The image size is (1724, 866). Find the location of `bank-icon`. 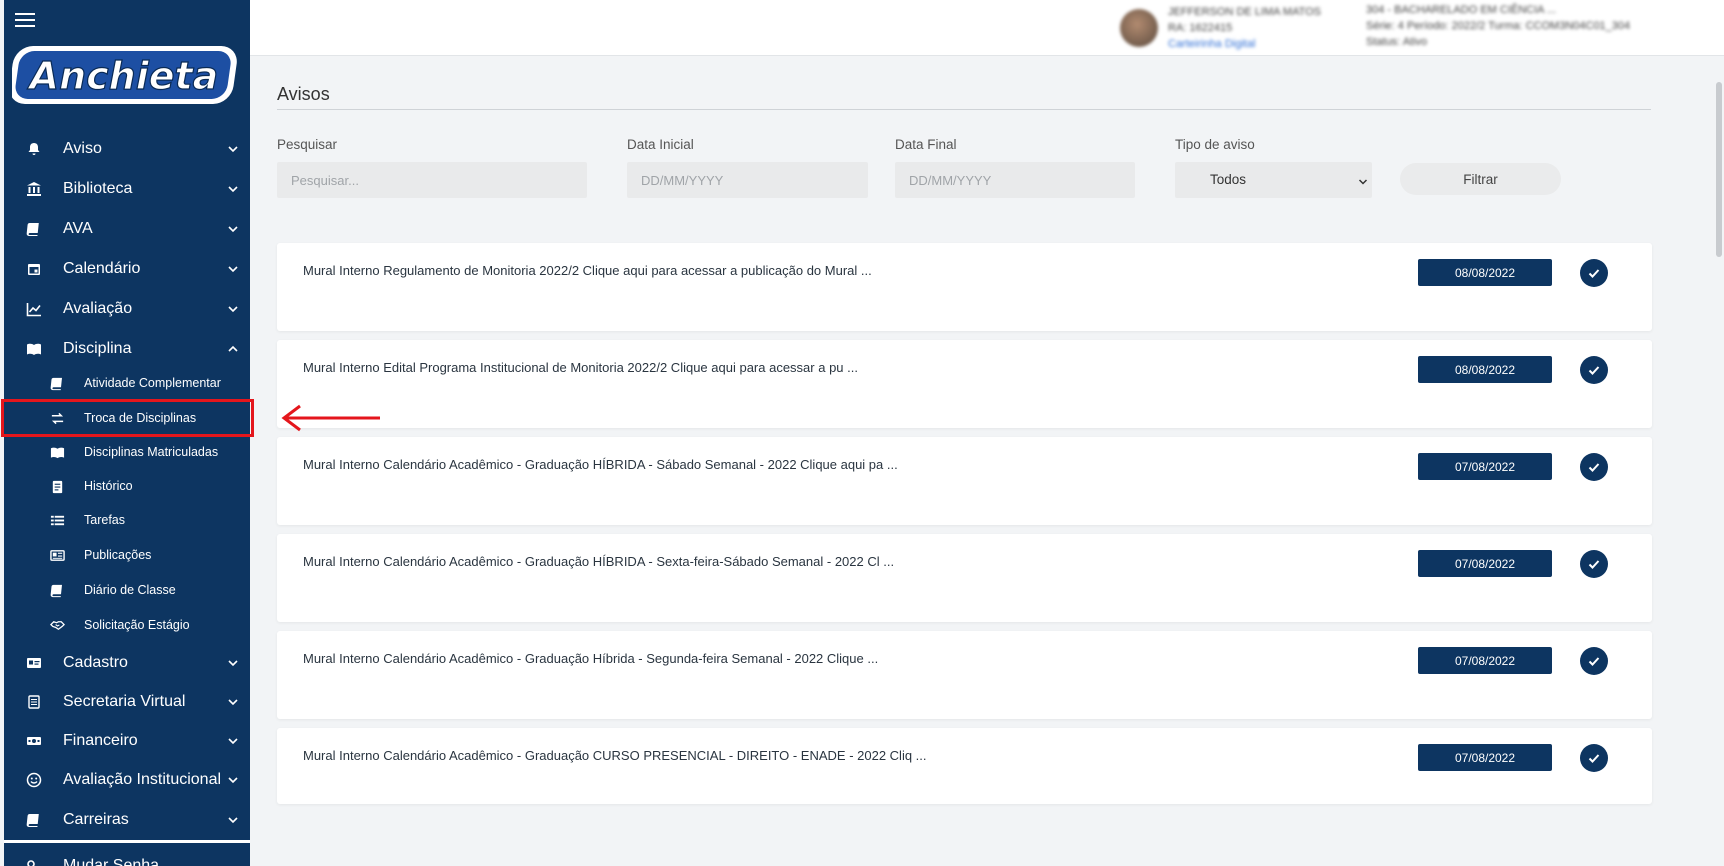

bank-icon is located at coordinates (34, 189).